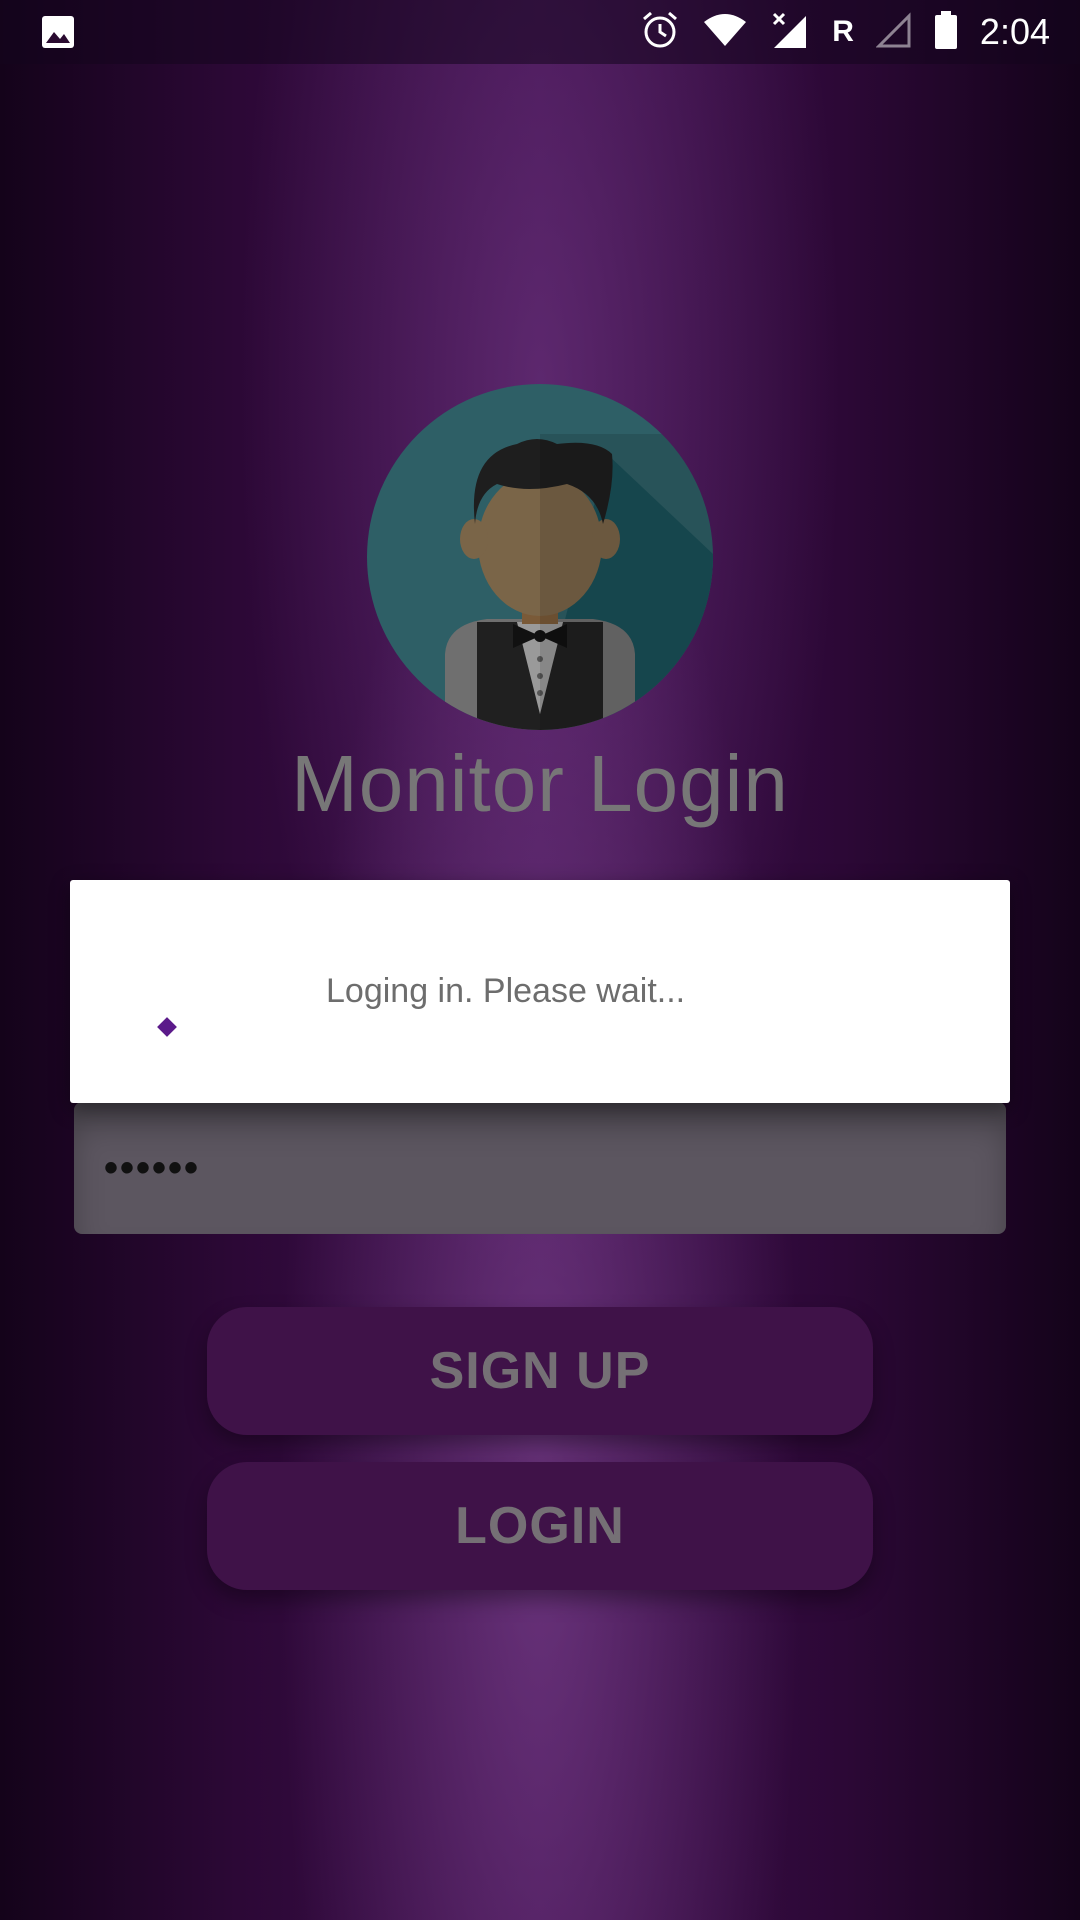  What do you see at coordinates (790, 32) in the screenshot?
I see `signal-icon` at bounding box center [790, 32].